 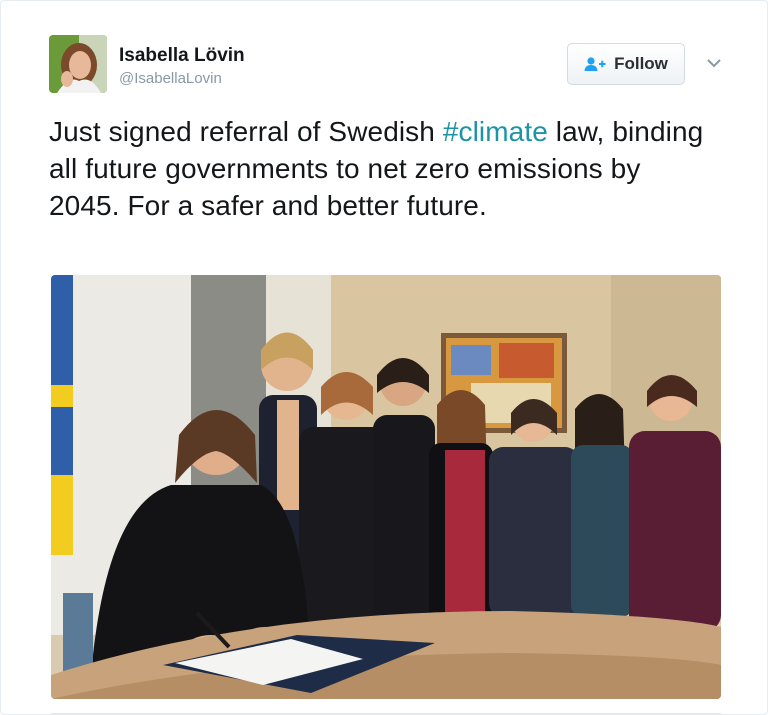 I want to click on avatar, so click(x=78, y=64).